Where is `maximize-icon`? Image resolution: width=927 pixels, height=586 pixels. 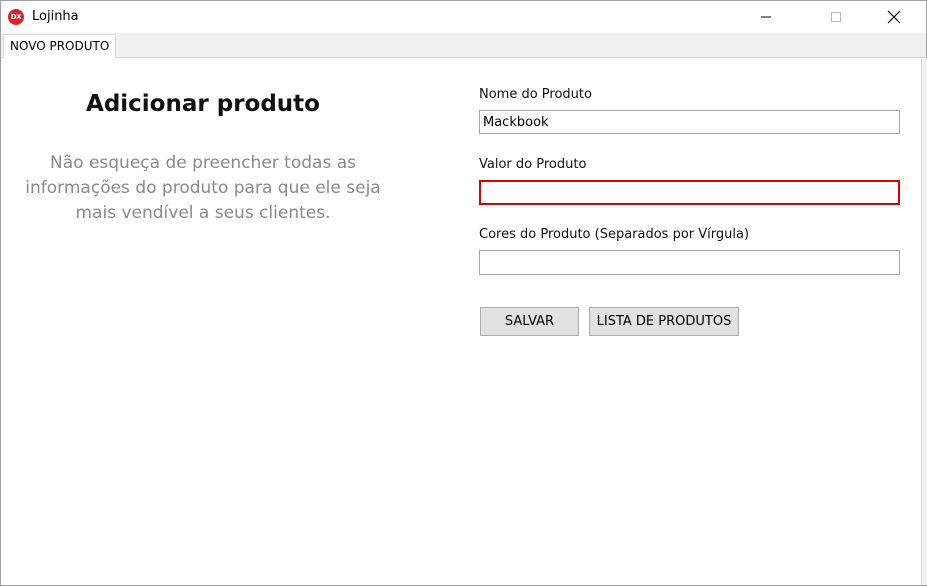 maximize-icon is located at coordinates (836, 17).